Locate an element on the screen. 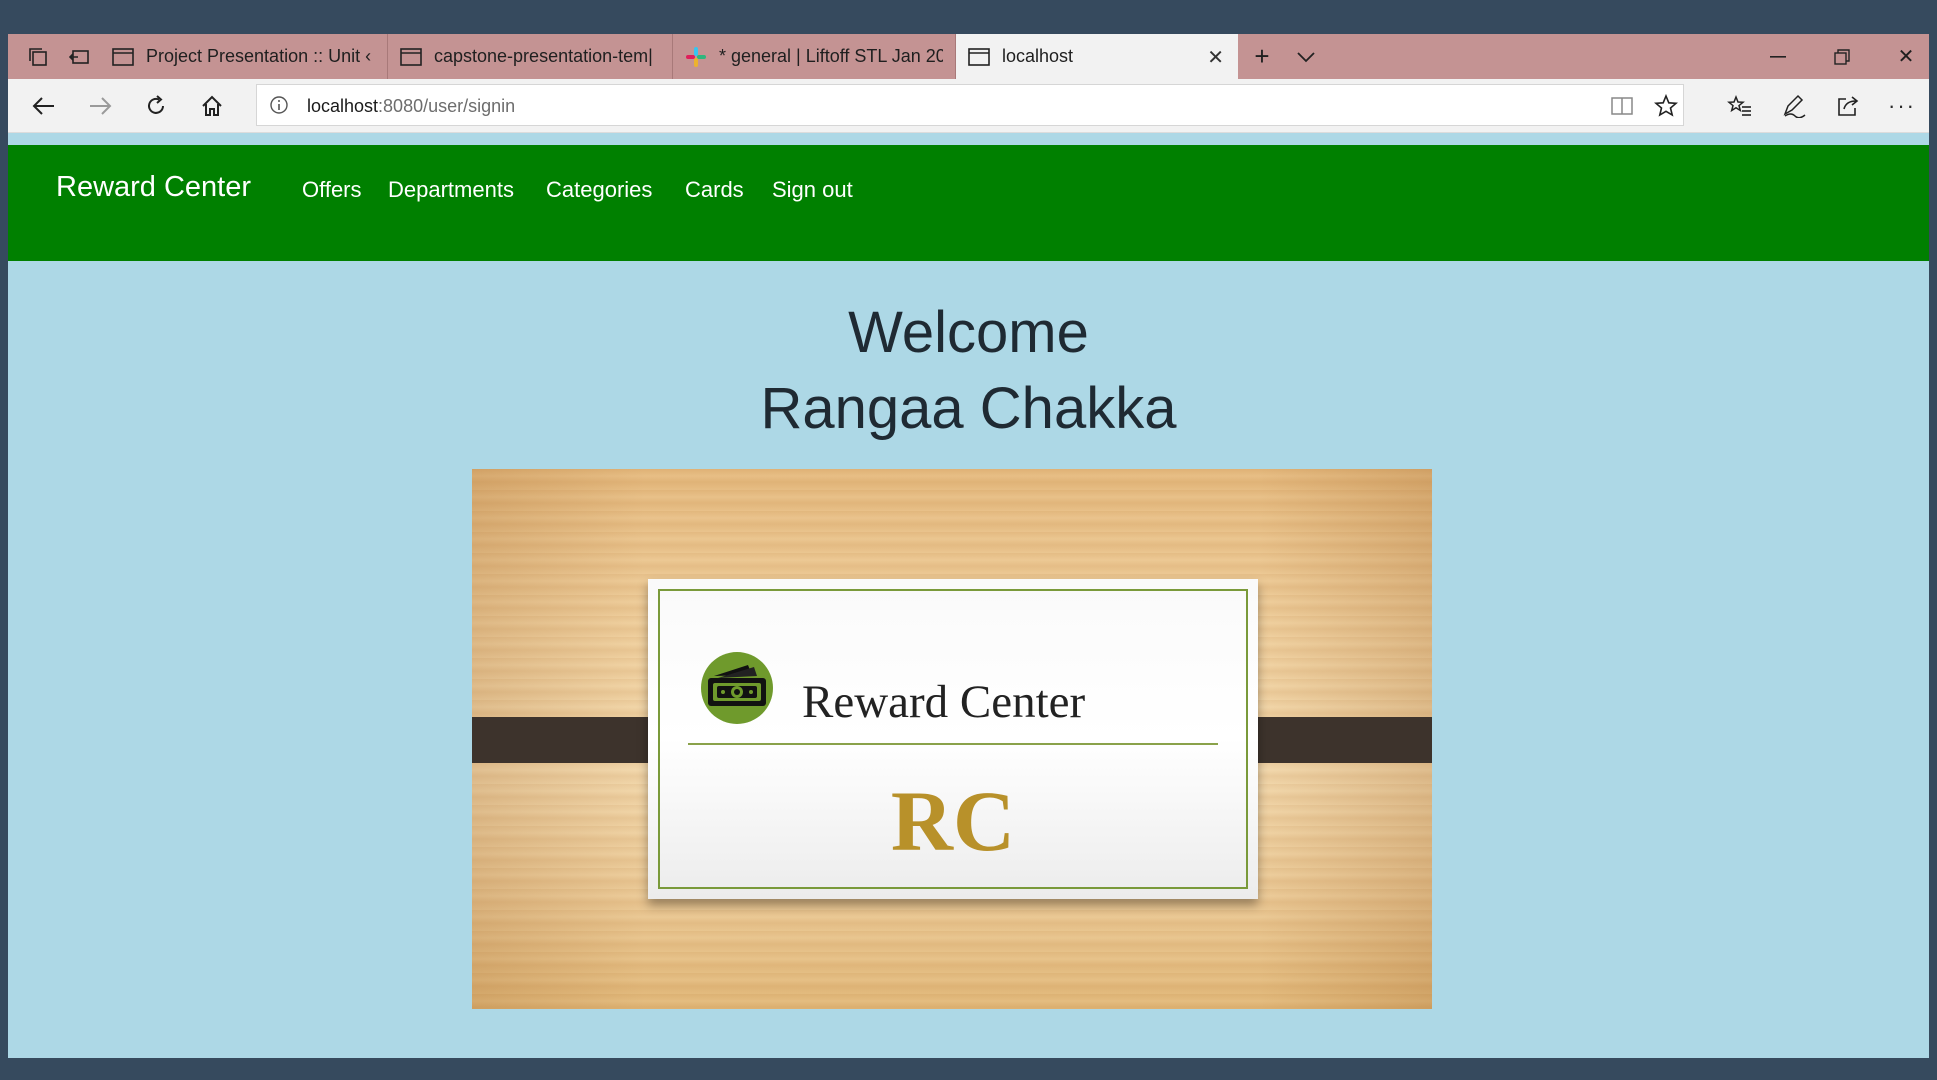 The image size is (1937, 1080). site-info-icon is located at coordinates (279, 105).